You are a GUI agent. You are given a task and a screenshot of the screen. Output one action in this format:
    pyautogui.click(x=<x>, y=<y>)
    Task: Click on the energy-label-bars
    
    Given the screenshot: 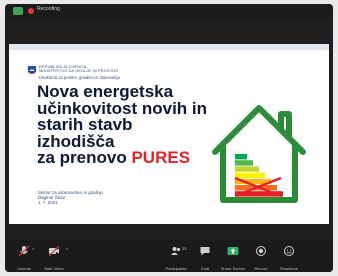 What is the action you would take?
    pyautogui.click(x=259, y=175)
    